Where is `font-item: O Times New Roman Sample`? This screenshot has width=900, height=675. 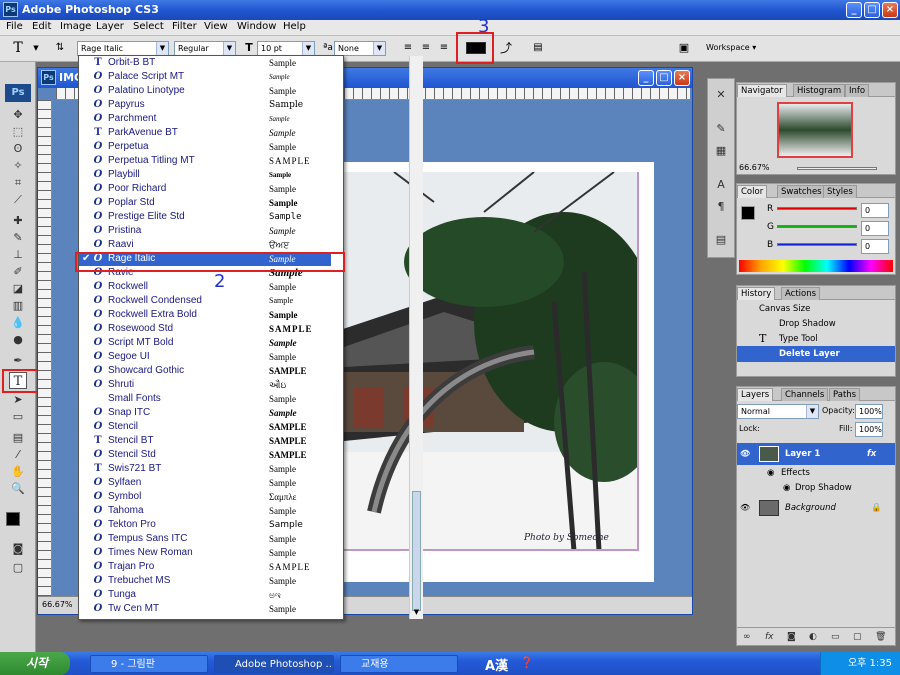 font-item: O Times New Roman Sample is located at coordinates (205, 553).